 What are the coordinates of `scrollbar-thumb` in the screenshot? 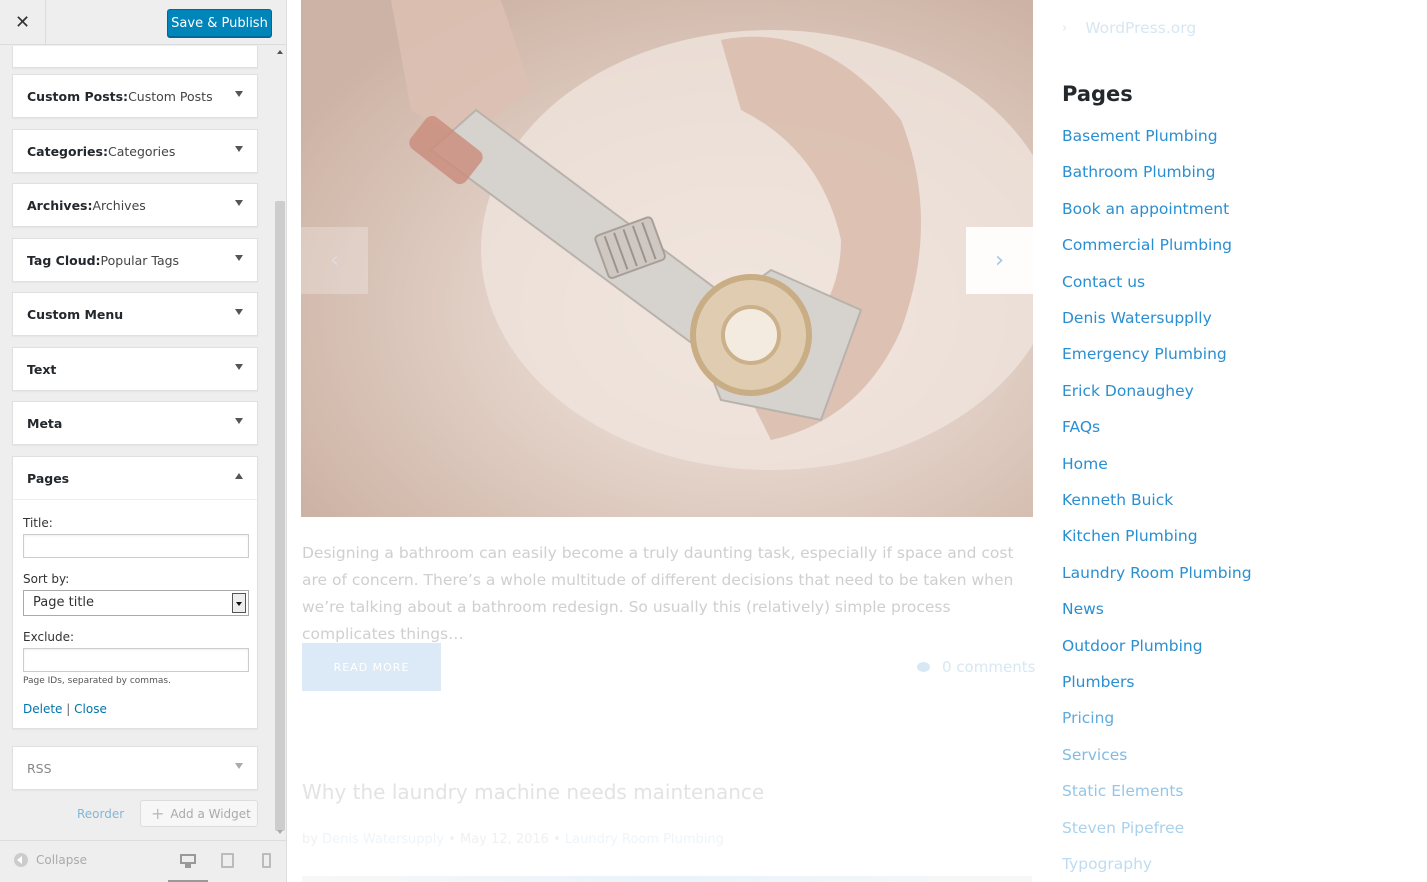 It's located at (280, 516).